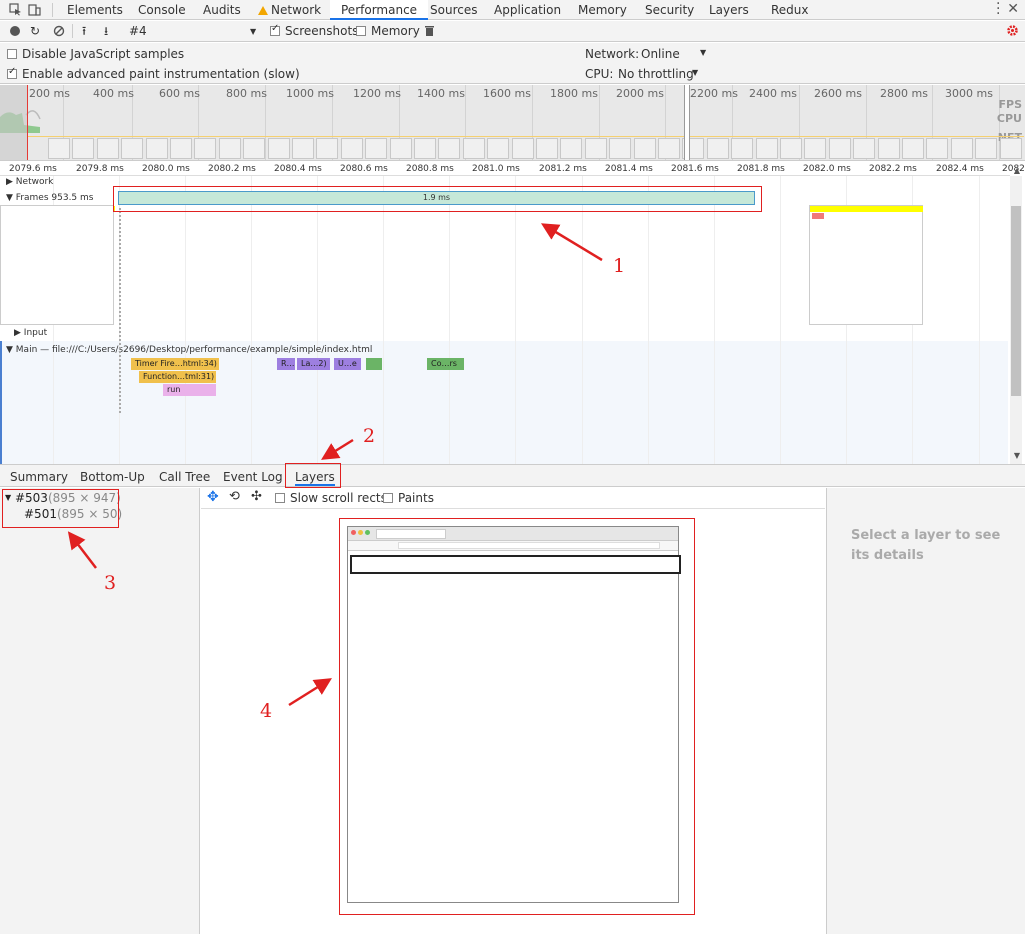 This screenshot has width=1025, height=934. Describe the element at coordinates (110, 583) in the screenshot. I see `annotation-number: 3` at that location.